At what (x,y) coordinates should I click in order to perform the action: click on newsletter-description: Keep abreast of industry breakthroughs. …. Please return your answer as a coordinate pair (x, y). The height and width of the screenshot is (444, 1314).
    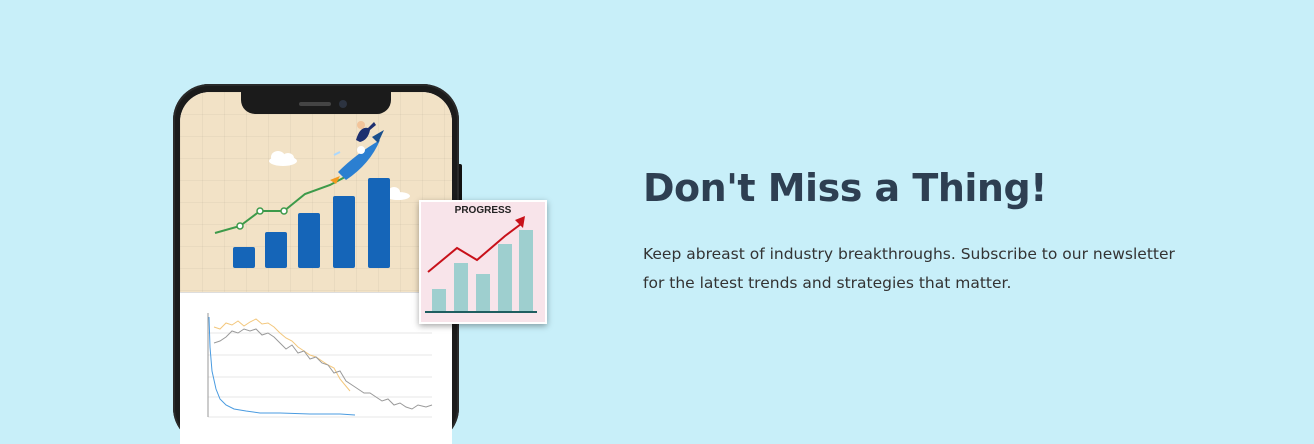
    Looking at the image, I should click on (923, 269).